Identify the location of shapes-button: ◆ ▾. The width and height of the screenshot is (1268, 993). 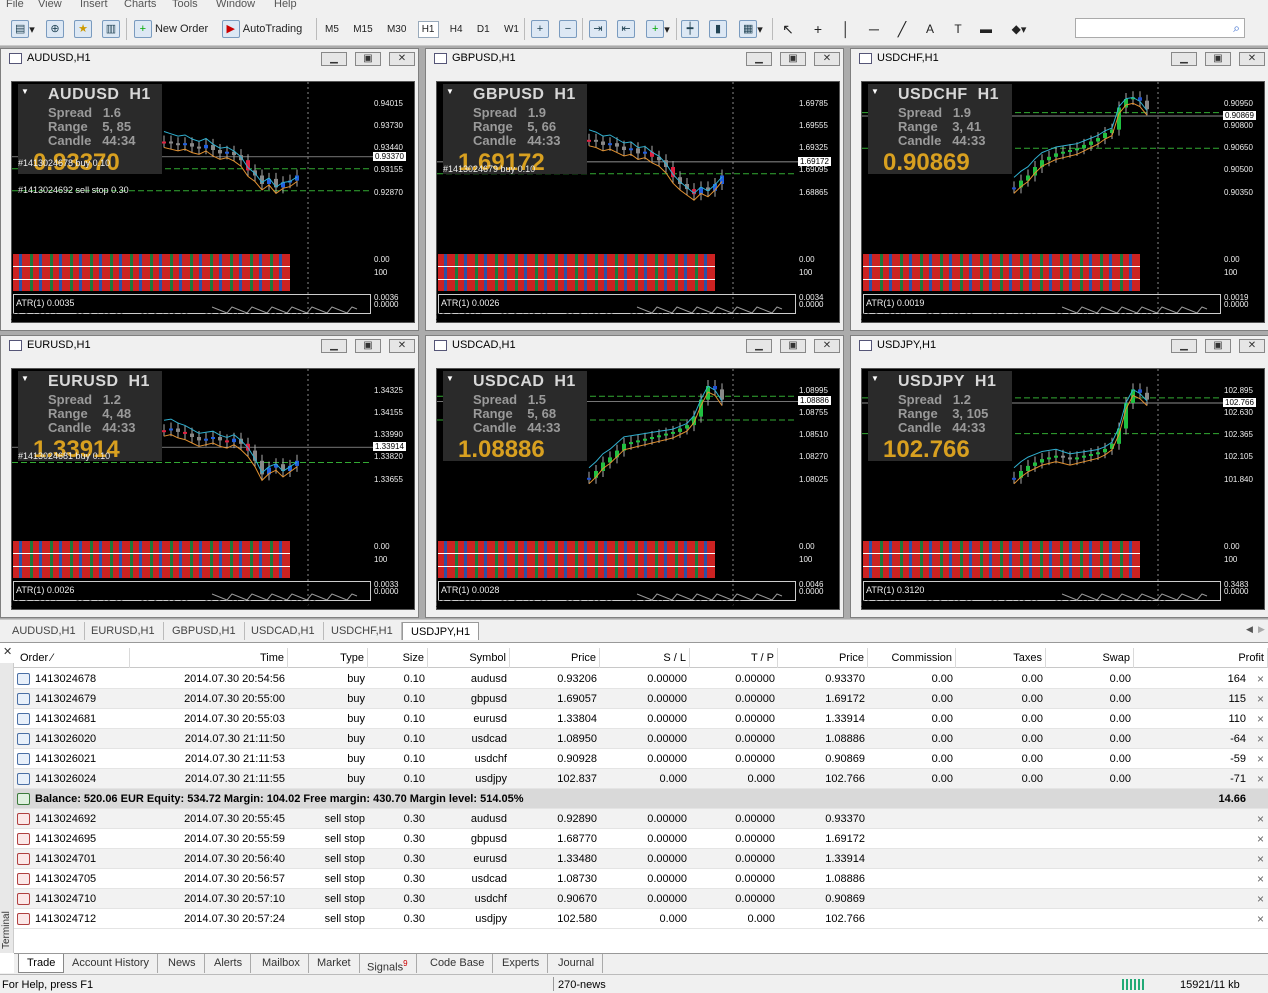
(1019, 29).